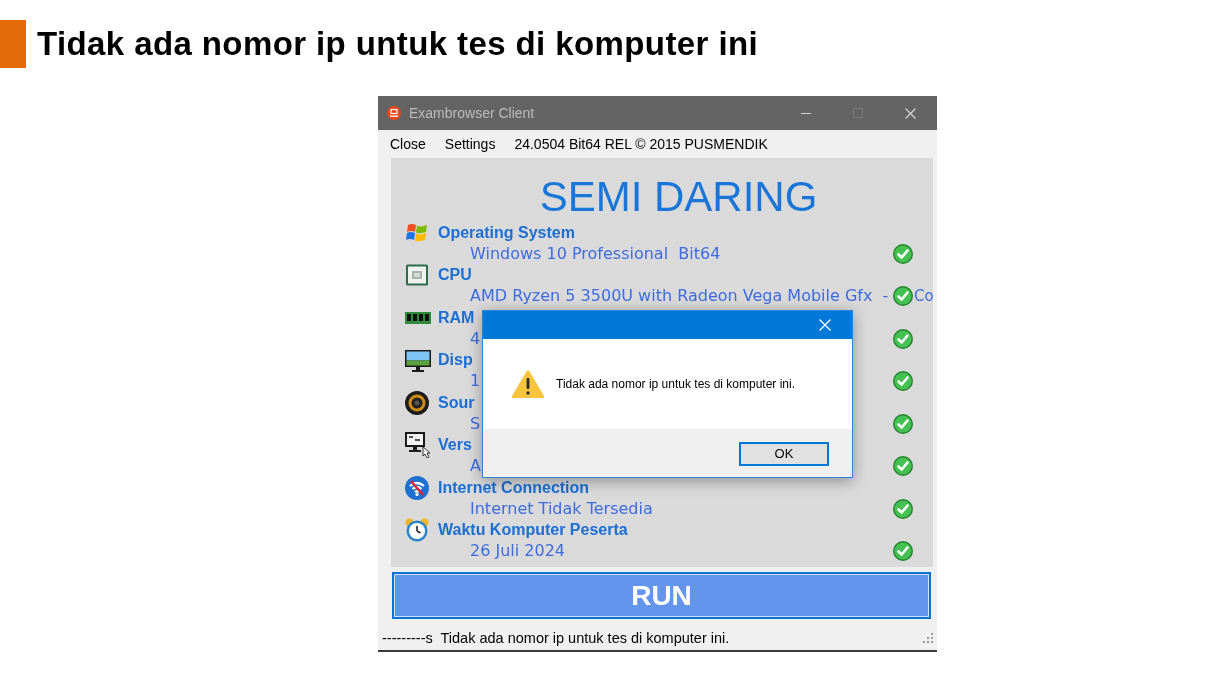  Describe the element at coordinates (675, 384) in the screenshot. I see `dialog-message: Tidak ada nomor ip untuk tes di komputer ini.` at that location.